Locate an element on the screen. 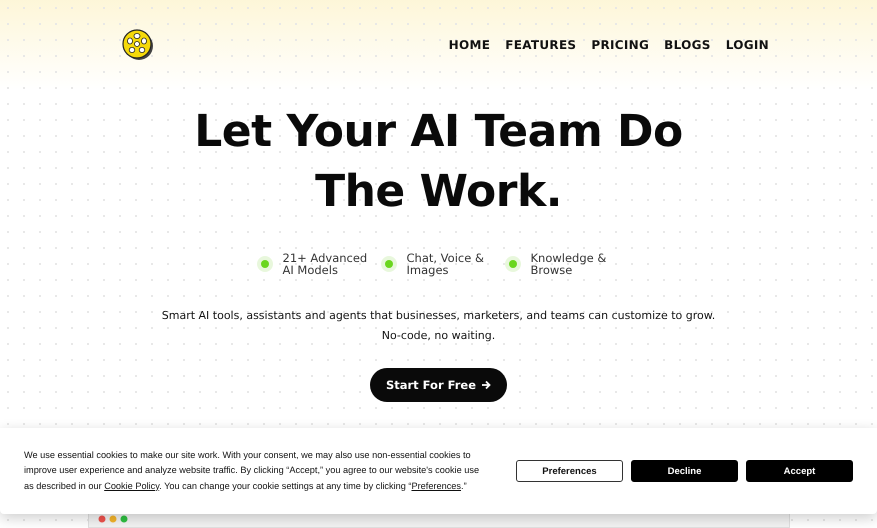  start-button: Start For Free is located at coordinates (439, 385).